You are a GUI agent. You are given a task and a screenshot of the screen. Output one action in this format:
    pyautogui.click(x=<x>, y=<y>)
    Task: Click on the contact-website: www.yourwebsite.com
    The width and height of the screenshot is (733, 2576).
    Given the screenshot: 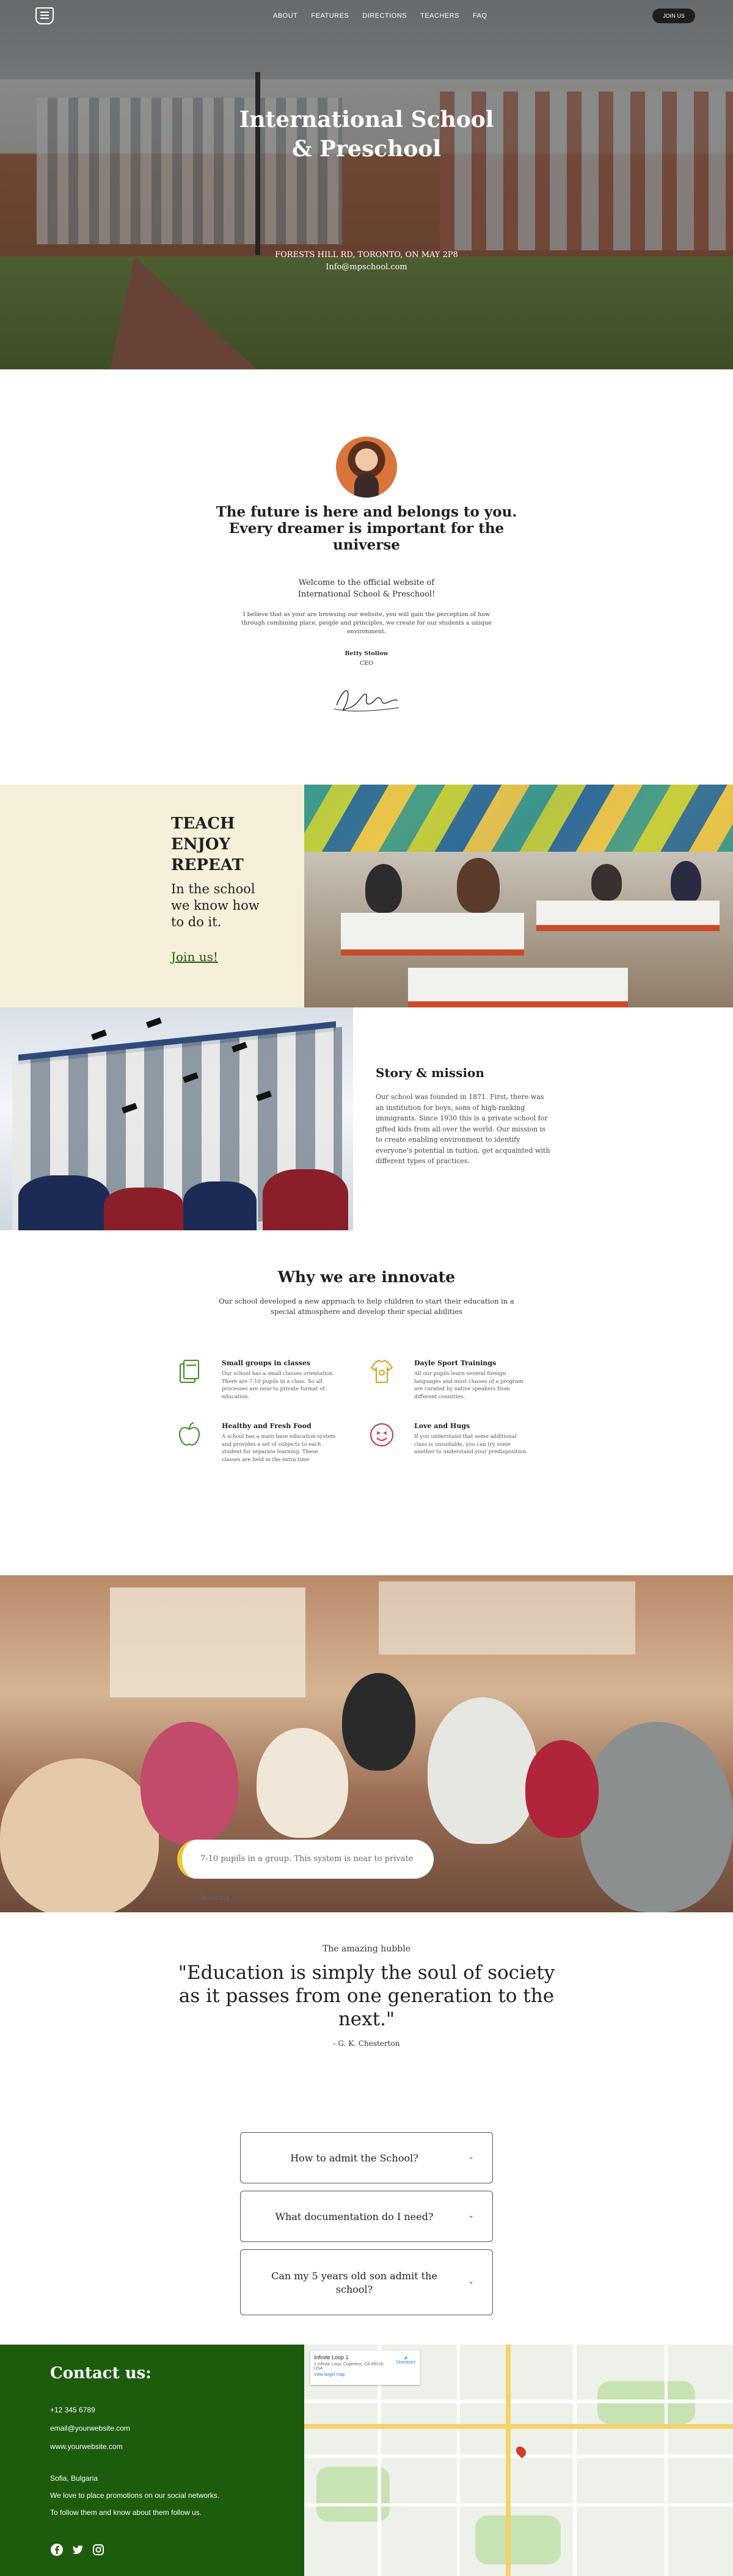 What is the action you would take?
    pyautogui.click(x=86, y=2446)
    